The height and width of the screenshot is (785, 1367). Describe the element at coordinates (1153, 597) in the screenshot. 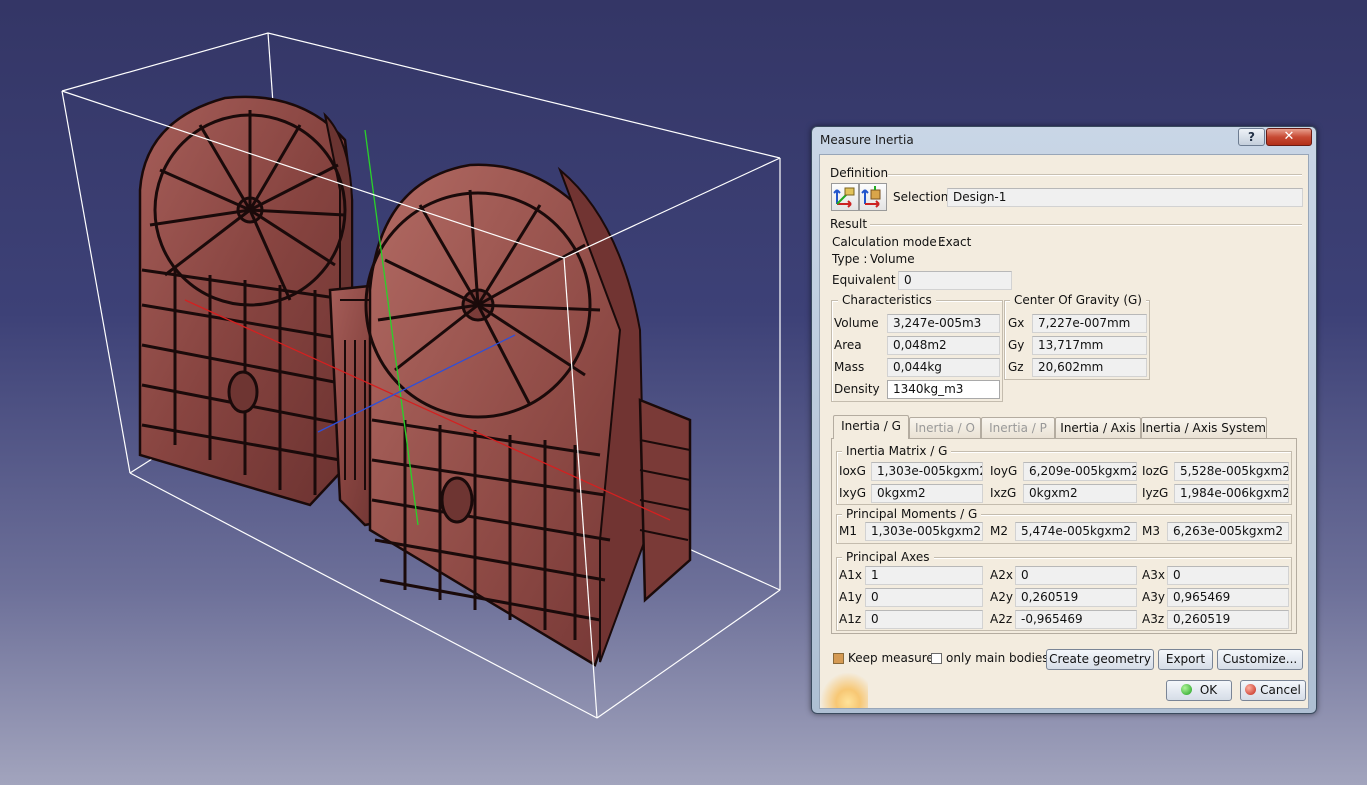

I see `a3y-label: A3y` at that location.